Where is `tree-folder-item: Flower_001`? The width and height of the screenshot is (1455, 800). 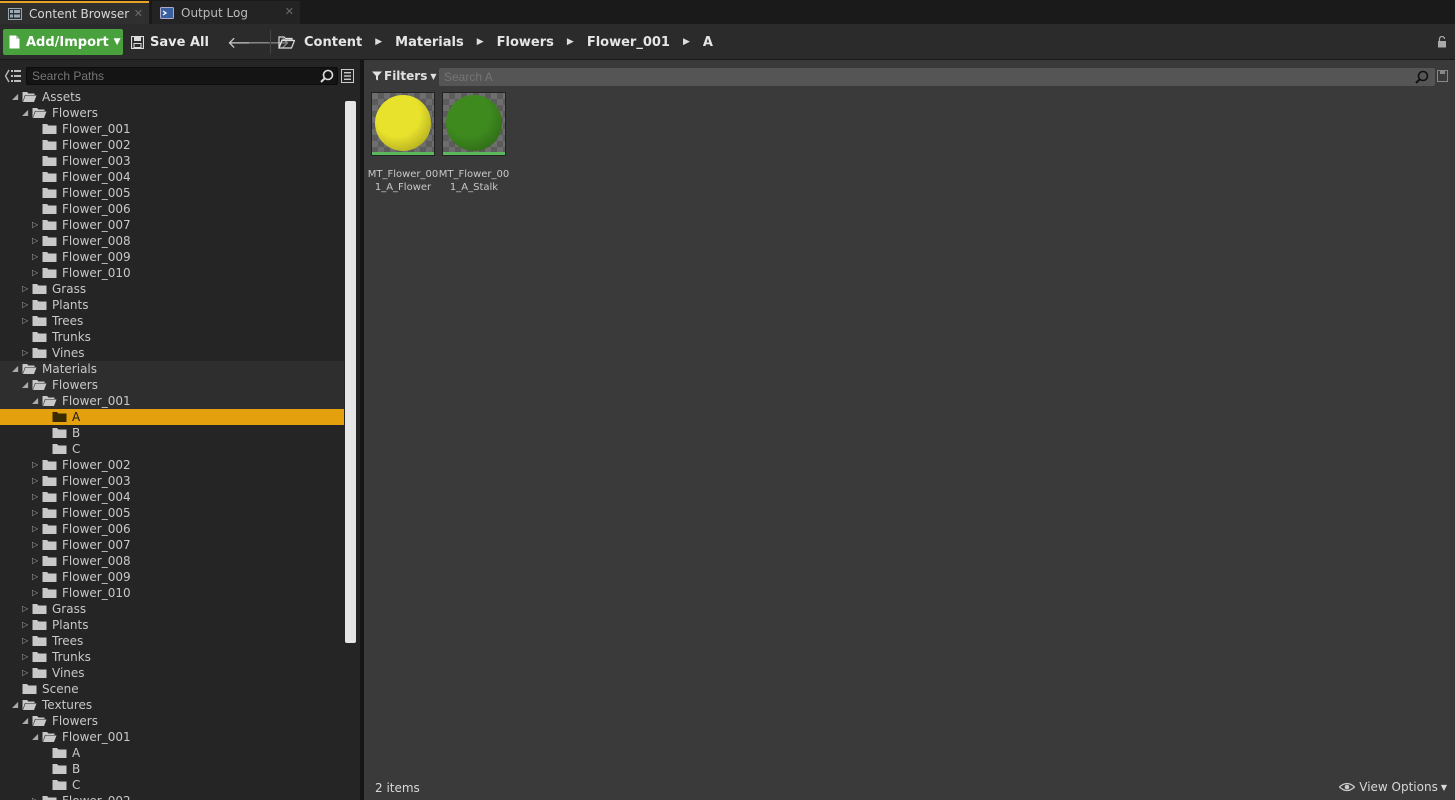 tree-folder-item: Flower_001 is located at coordinates (172, 129).